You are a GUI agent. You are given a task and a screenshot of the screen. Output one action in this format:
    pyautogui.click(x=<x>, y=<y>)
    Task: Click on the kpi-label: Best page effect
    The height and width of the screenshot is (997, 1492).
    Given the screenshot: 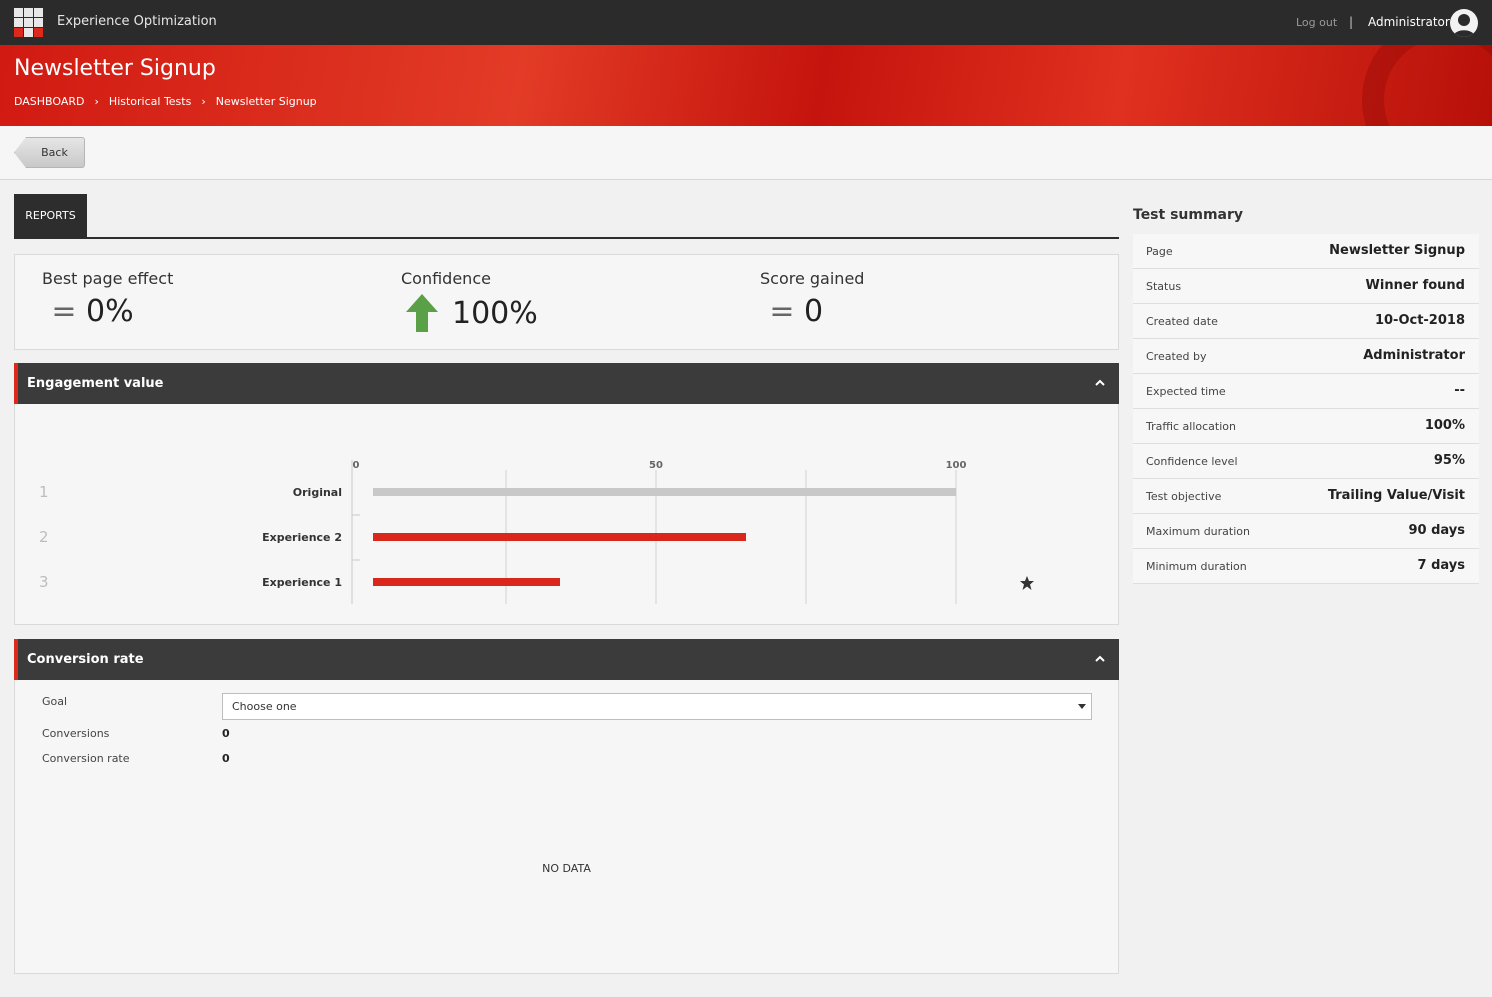 What is the action you would take?
    pyautogui.click(x=108, y=278)
    